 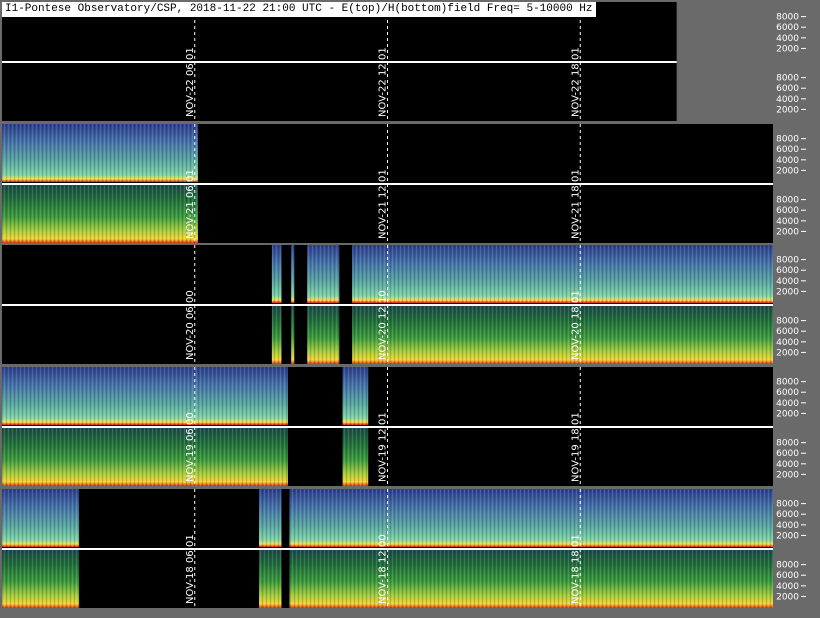 I want to click on freq-tick-nov-21-h-1: 4000, so click(x=787, y=222).